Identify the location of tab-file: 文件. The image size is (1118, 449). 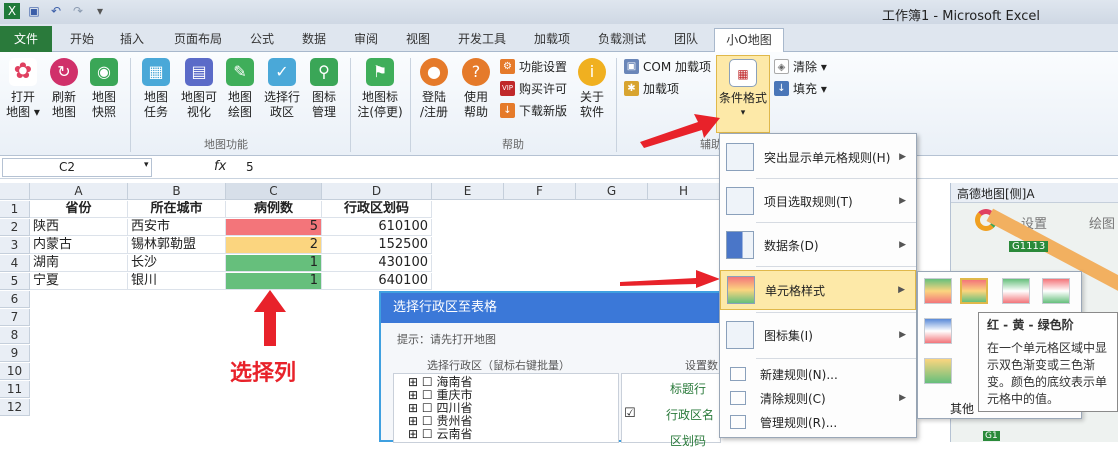
(26, 39).